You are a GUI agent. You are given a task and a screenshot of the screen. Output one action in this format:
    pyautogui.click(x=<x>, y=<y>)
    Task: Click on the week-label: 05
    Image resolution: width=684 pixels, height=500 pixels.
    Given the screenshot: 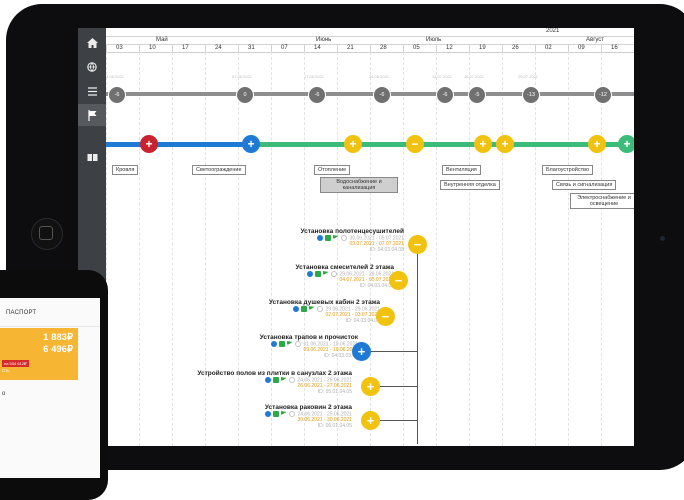 What is the action you would take?
    pyautogui.click(x=416, y=48)
    